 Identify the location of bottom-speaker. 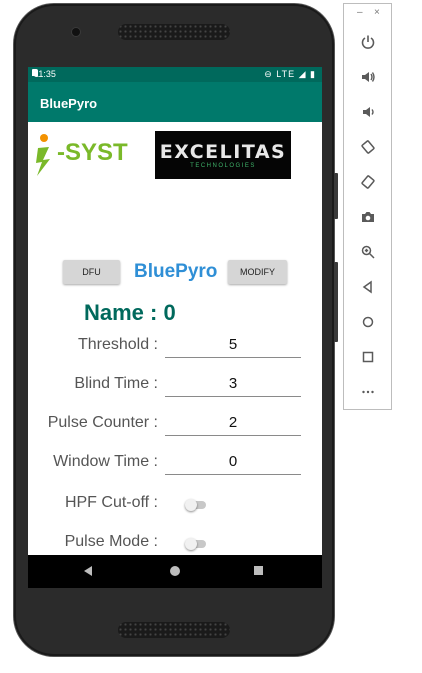
(174, 630).